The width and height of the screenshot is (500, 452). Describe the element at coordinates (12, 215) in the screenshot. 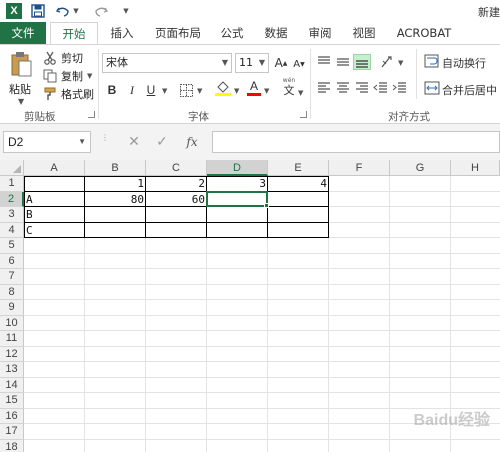

I see `row-header-3: 3` at that location.